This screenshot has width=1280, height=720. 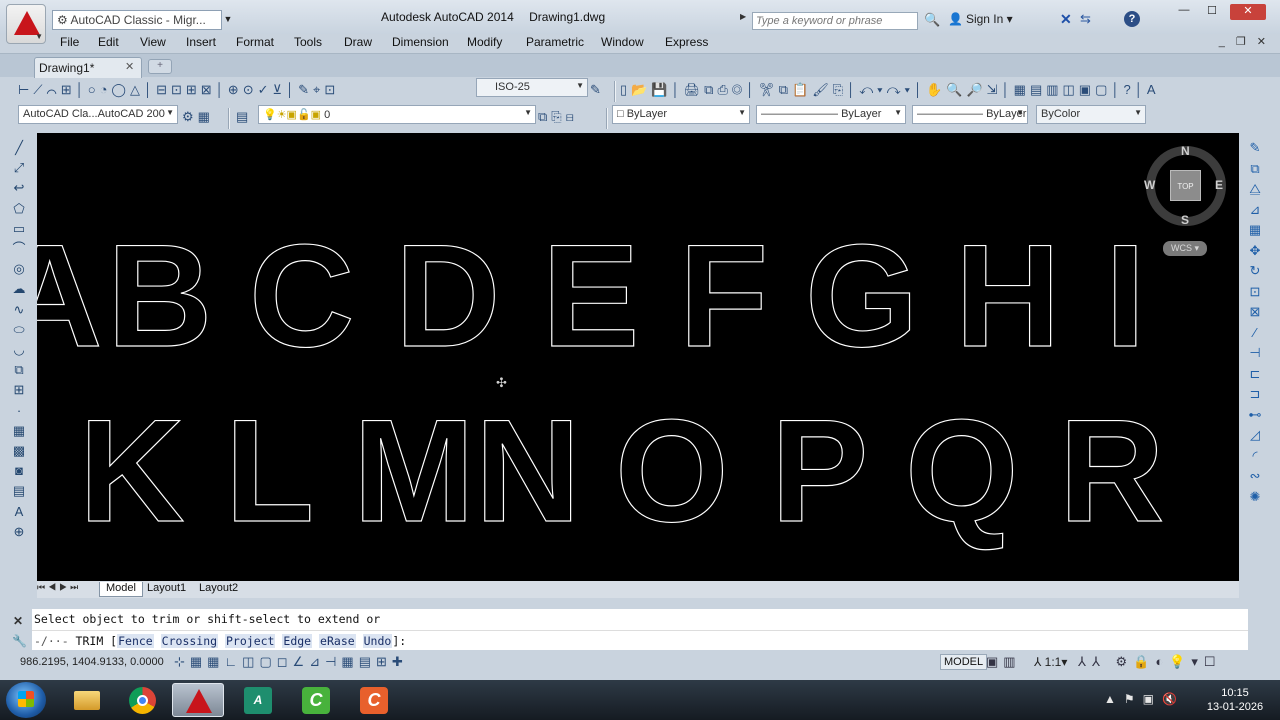 I want to click on taskbar-autocad, so click(x=198, y=700).